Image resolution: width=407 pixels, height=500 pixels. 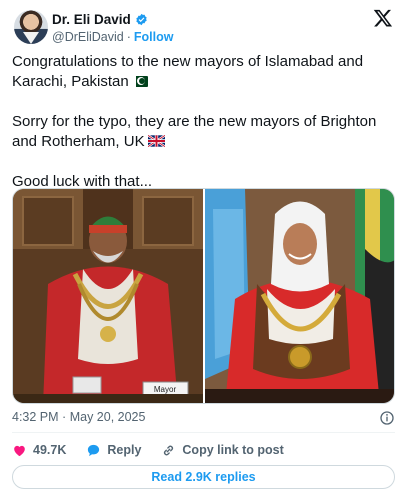 What do you see at coordinates (383, 18) in the screenshot?
I see `x-logo-icon` at bounding box center [383, 18].